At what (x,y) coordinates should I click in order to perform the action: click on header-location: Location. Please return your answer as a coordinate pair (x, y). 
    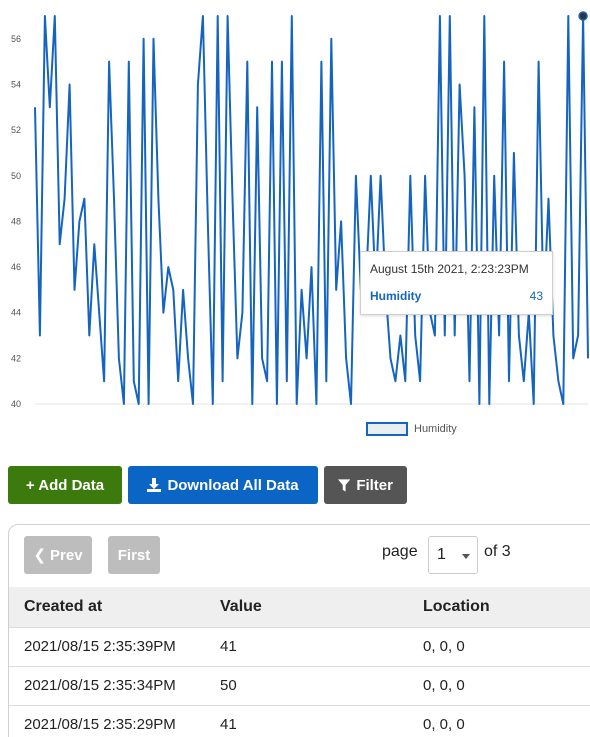
    Looking at the image, I should click on (499, 607).